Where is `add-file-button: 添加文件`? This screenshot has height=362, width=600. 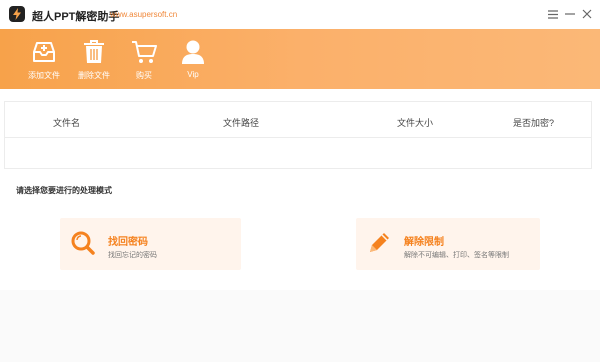 add-file-button: 添加文件 is located at coordinates (44, 59).